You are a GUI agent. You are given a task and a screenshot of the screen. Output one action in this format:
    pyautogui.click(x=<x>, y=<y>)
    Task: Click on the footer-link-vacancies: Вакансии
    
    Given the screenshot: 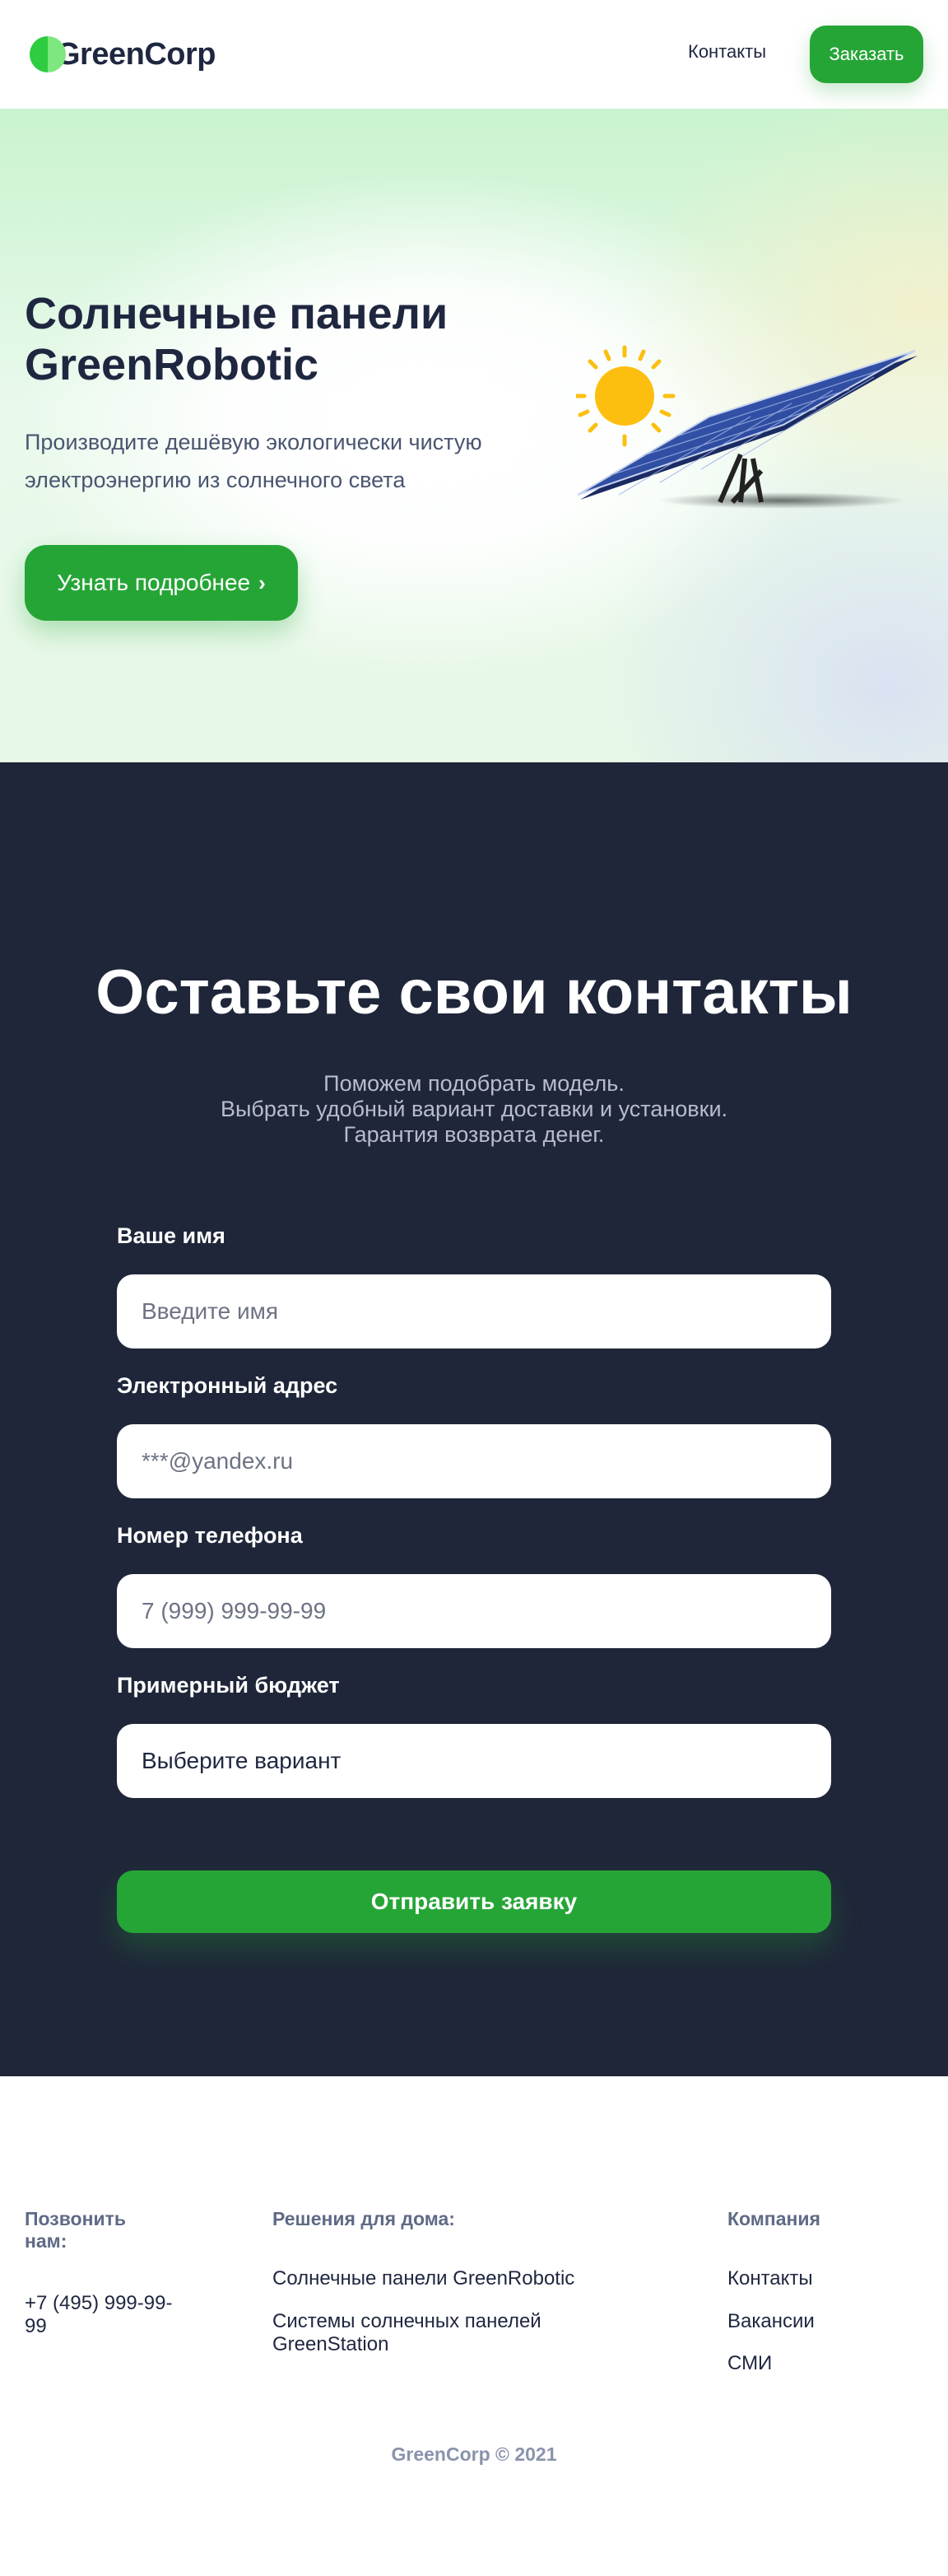 What is the action you would take?
    pyautogui.click(x=771, y=2321)
    